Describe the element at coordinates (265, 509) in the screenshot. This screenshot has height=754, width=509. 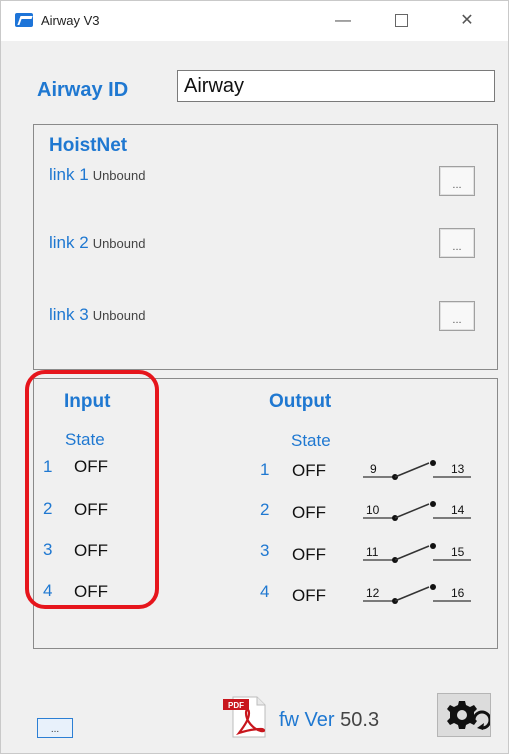
I see `output-row-number: 2` at that location.